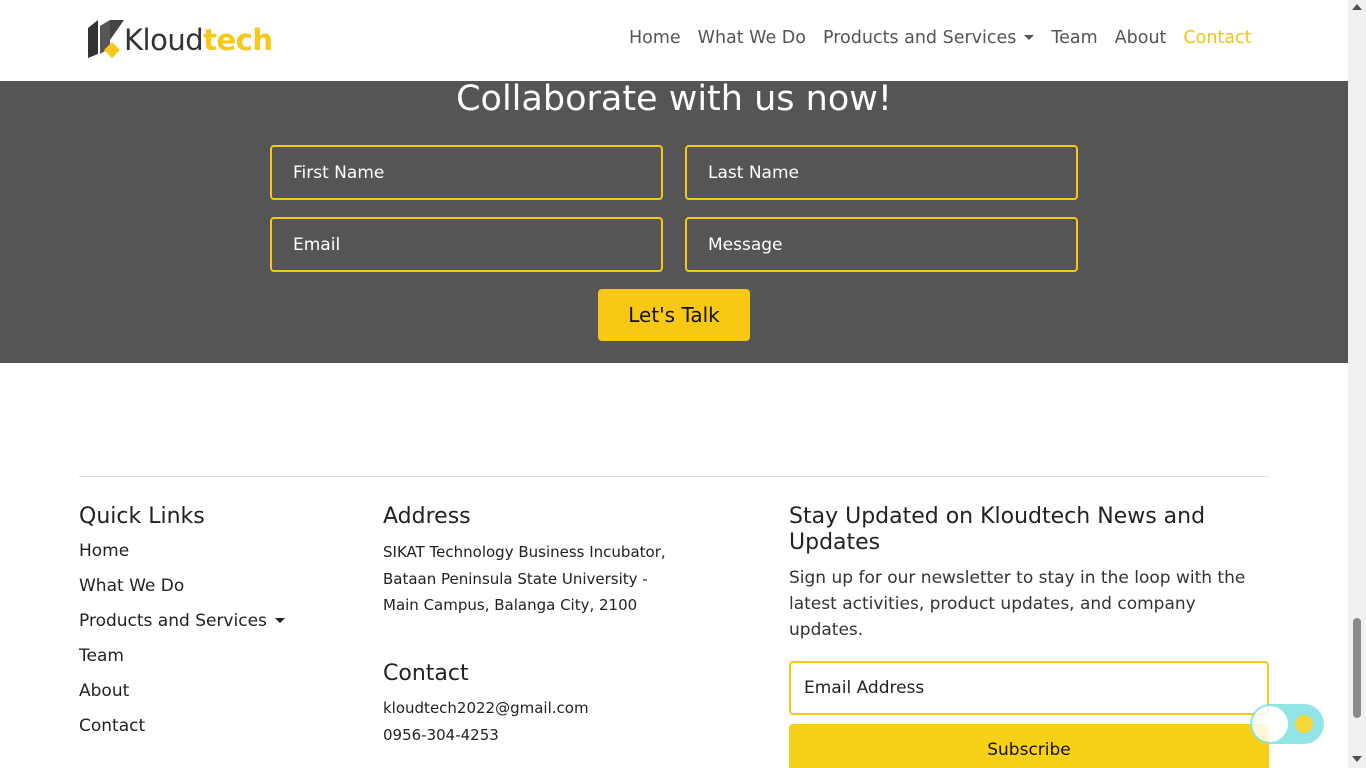  What do you see at coordinates (919, 38) in the screenshot?
I see `nav-products-label: Products and Services` at bounding box center [919, 38].